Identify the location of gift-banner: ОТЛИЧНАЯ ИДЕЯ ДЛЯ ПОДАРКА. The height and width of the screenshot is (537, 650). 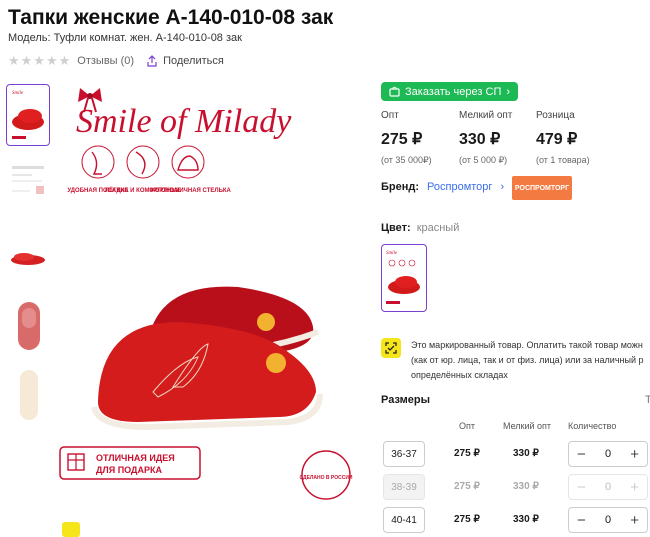
(130, 463).